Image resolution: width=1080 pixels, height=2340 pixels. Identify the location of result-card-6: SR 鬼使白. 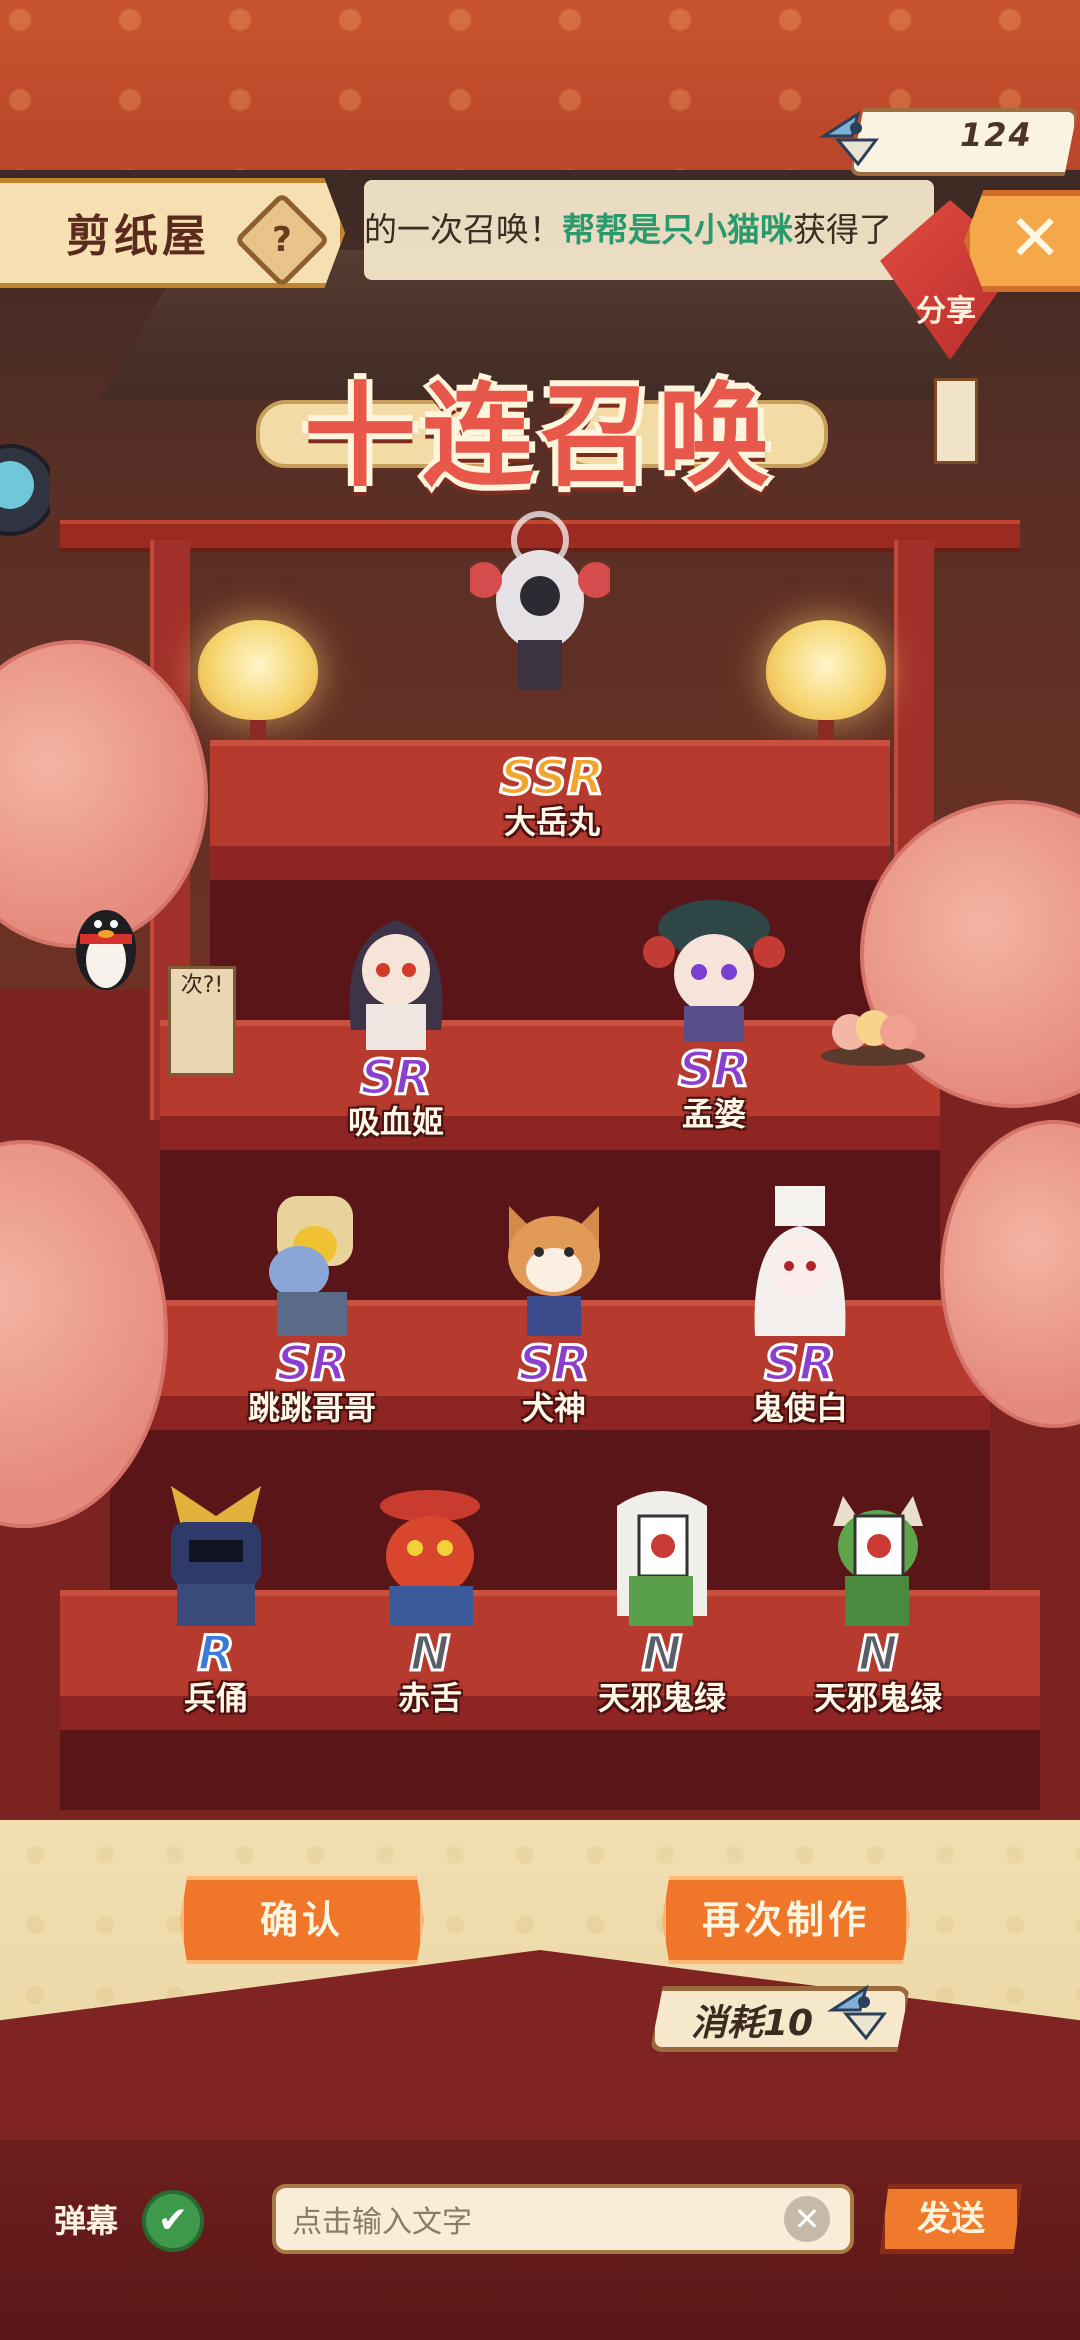
(800, 1307).